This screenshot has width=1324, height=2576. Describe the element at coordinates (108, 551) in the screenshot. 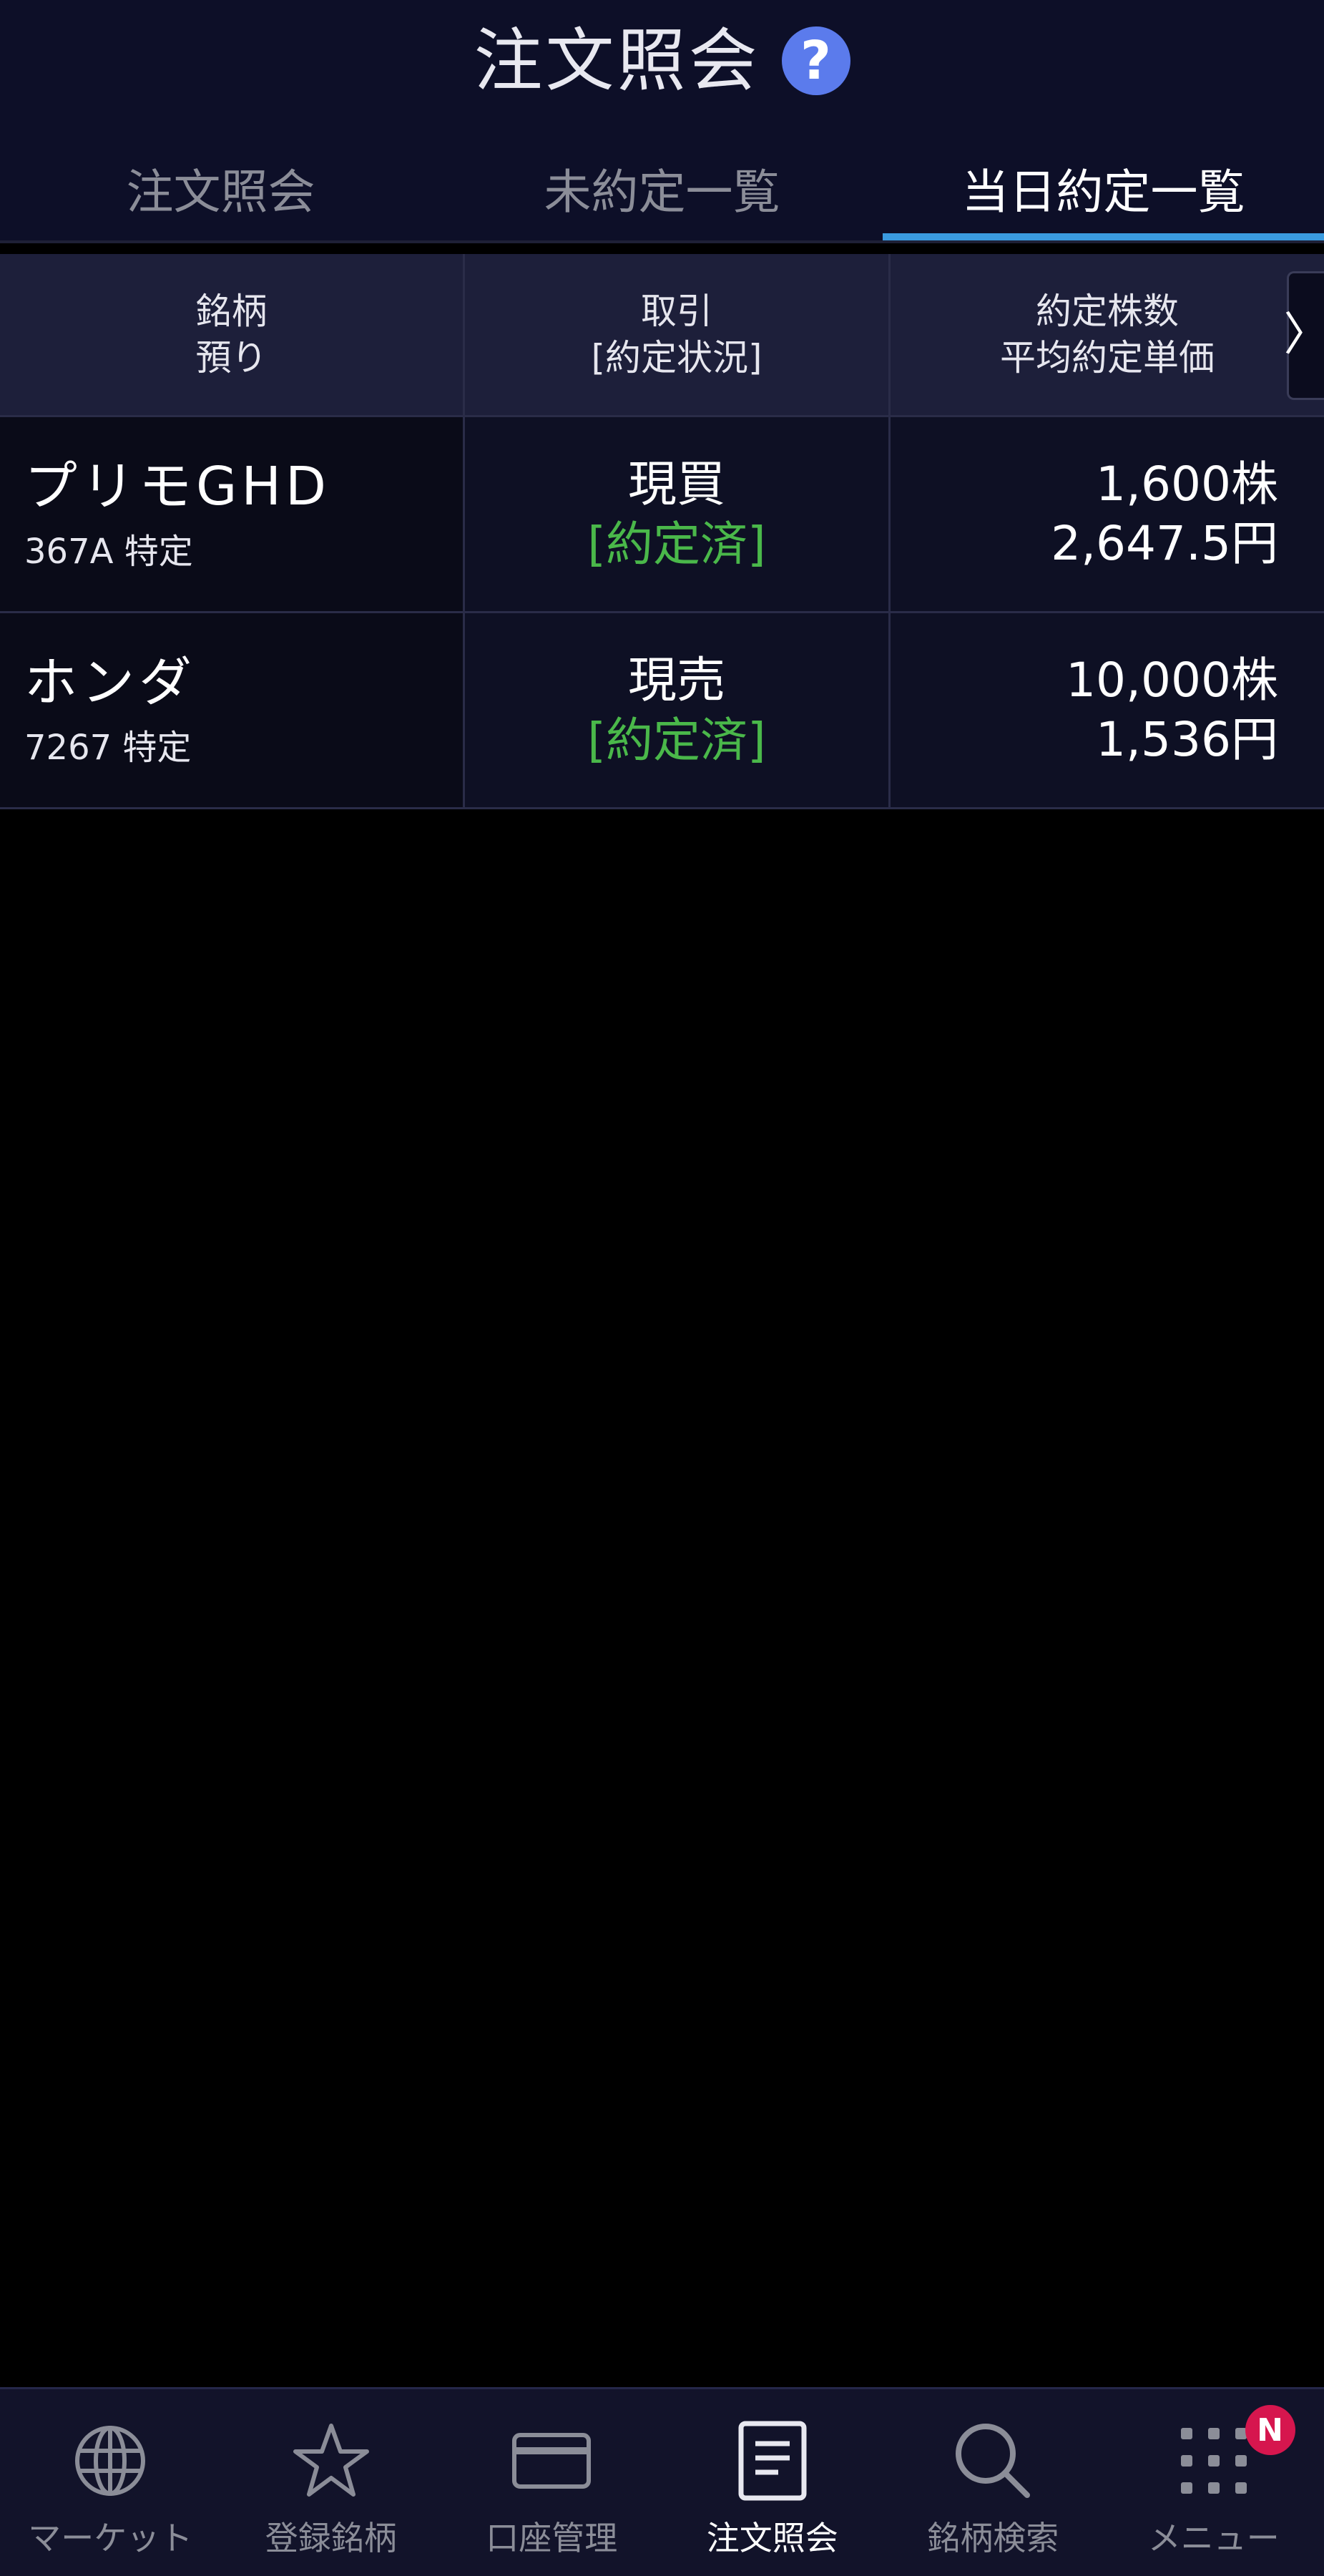

I see `stock-code-custody: 367A 特定` at that location.